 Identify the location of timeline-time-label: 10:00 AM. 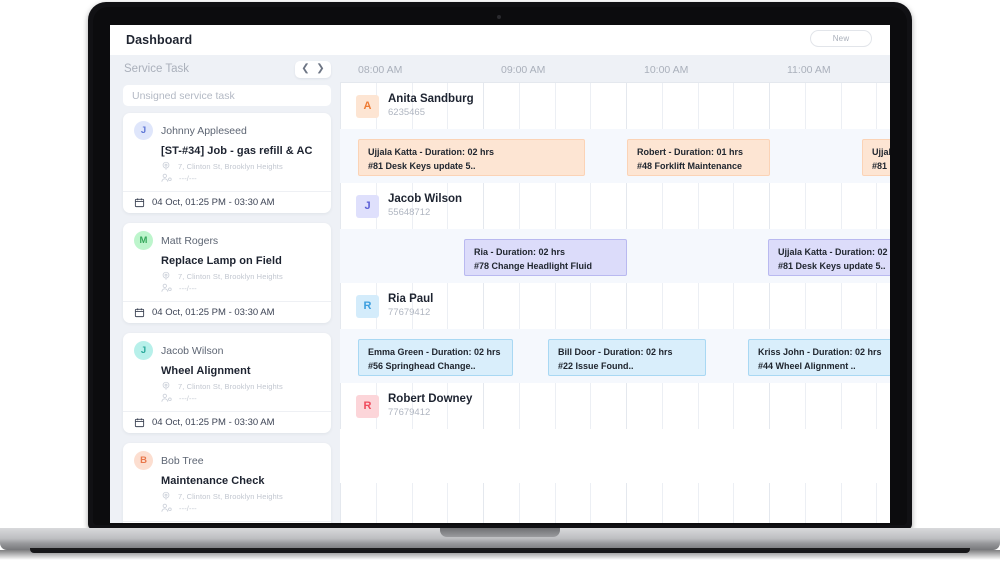
(666, 70).